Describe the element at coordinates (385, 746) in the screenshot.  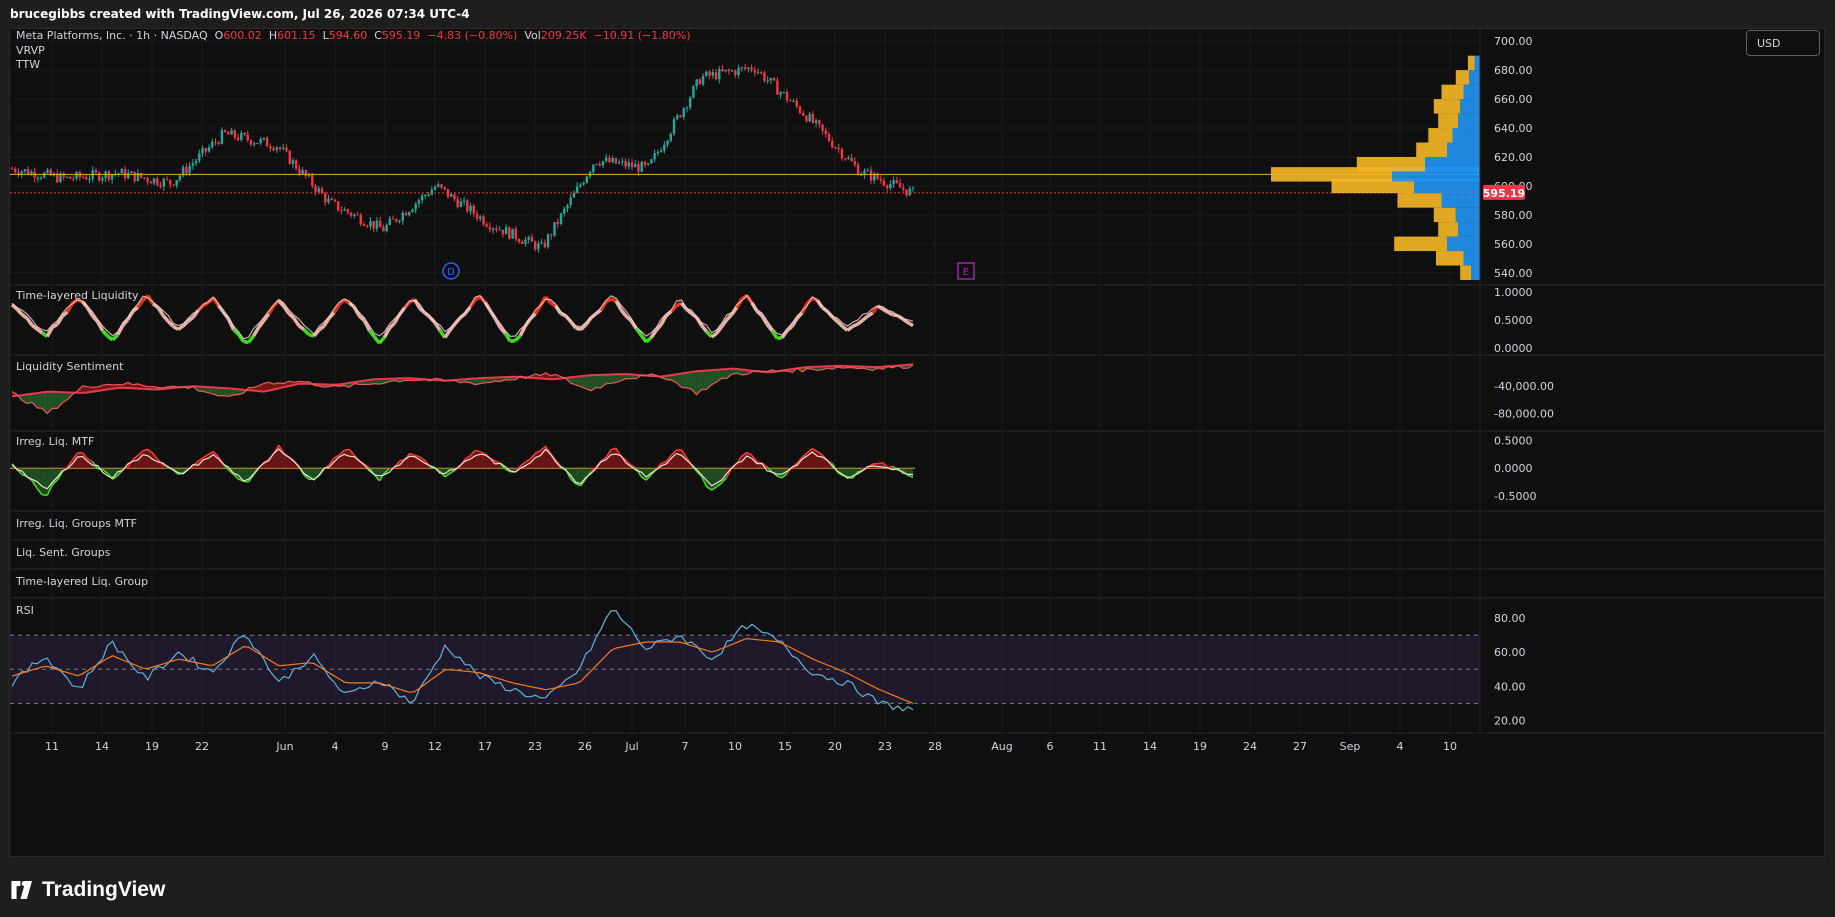
I see `x-axis-tick-label: 9` at that location.